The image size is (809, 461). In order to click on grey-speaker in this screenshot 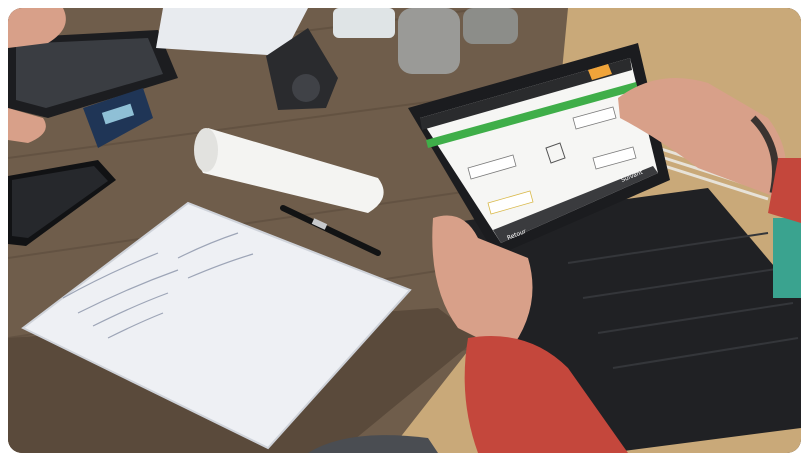, I will do `click(429, 41)`.